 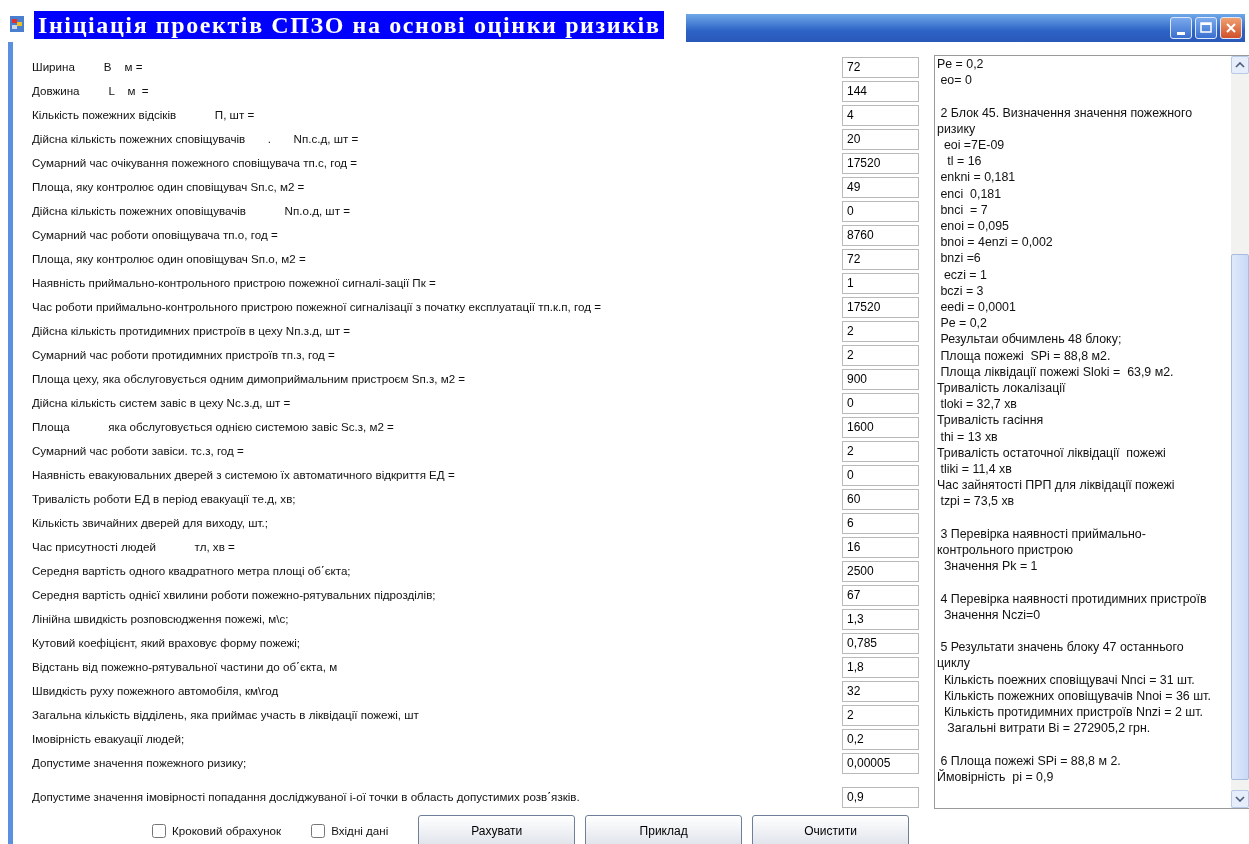 What do you see at coordinates (960, 258) in the screenshot?
I see `output-line: bnzi =6` at bounding box center [960, 258].